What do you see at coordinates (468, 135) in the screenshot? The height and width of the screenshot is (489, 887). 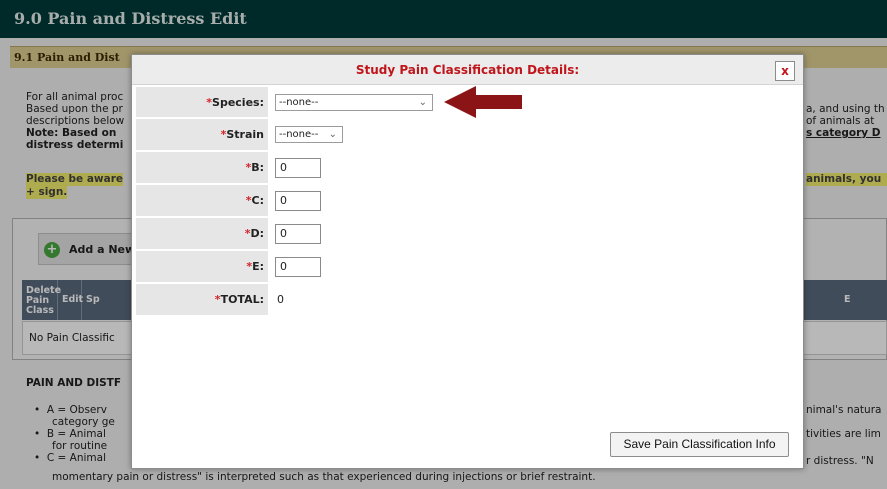 I see `strain-row: *Strain --none-- ⌄` at bounding box center [468, 135].